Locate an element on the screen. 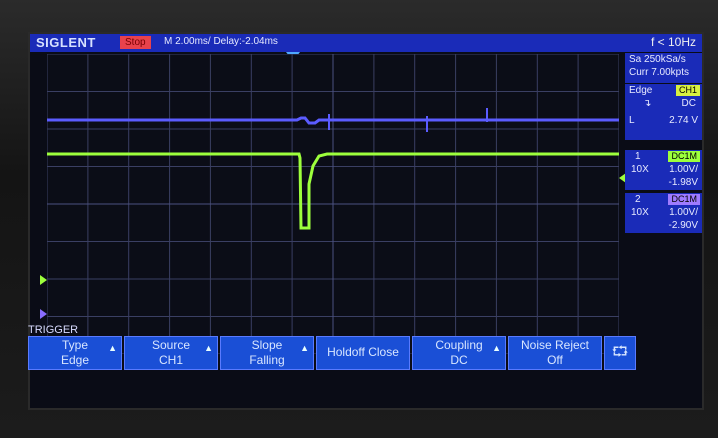 The image size is (718, 438). noise-reject-label: Noise Reject is located at coordinates (555, 345).